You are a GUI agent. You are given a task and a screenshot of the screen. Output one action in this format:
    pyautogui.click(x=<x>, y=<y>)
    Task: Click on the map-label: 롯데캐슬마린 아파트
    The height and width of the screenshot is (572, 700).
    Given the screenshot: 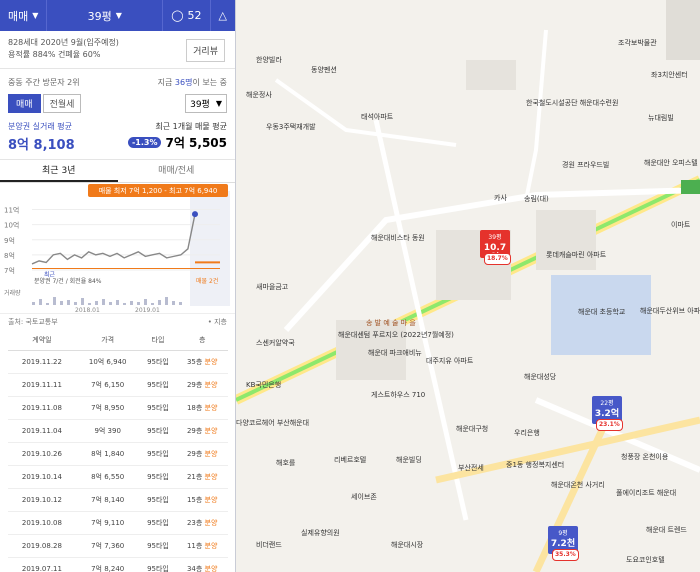 What is the action you would take?
    pyautogui.click(x=576, y=255)
    